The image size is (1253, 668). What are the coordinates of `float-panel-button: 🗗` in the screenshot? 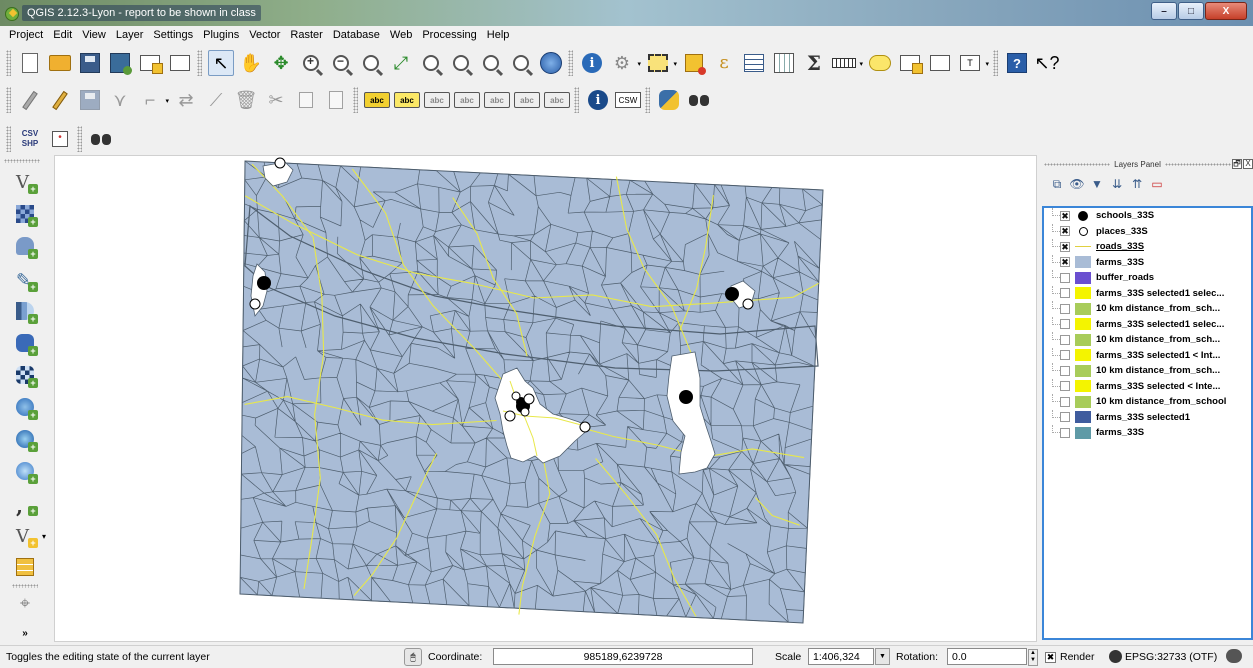 It's located at (1237, 164).